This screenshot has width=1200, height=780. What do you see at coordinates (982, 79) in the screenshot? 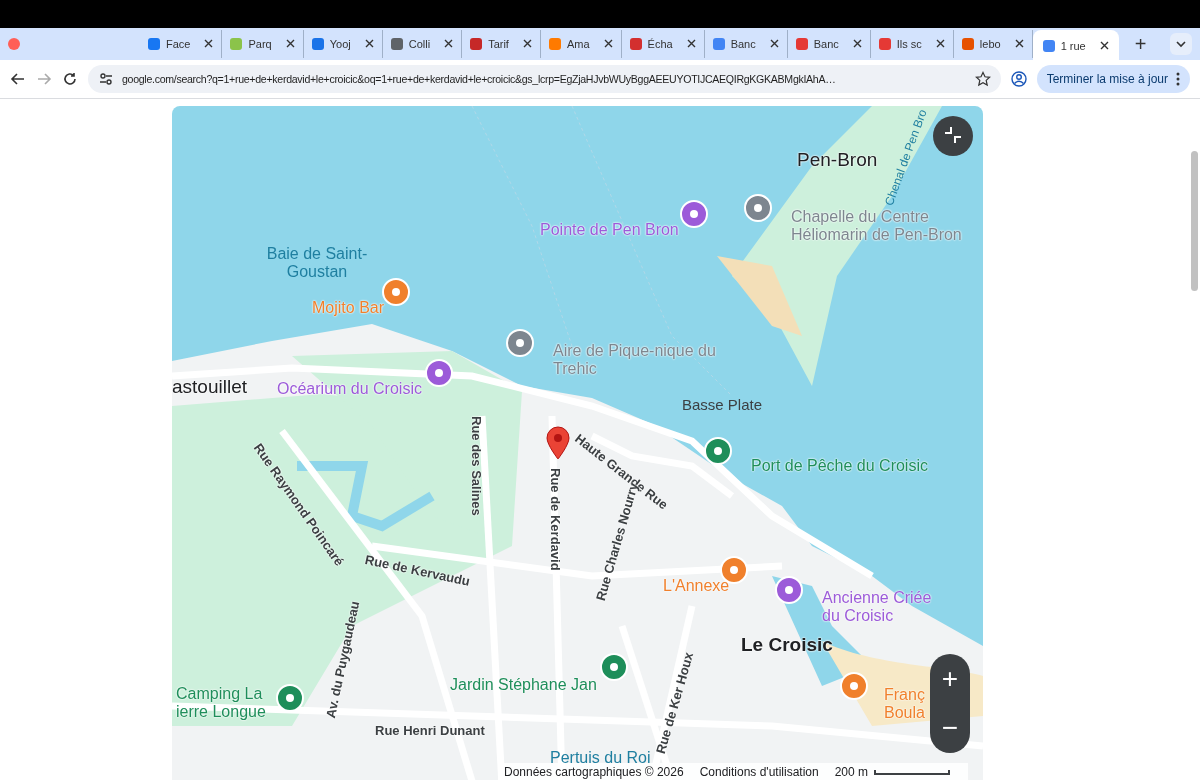
I see `star-icon` at bounding box center [982, 79].